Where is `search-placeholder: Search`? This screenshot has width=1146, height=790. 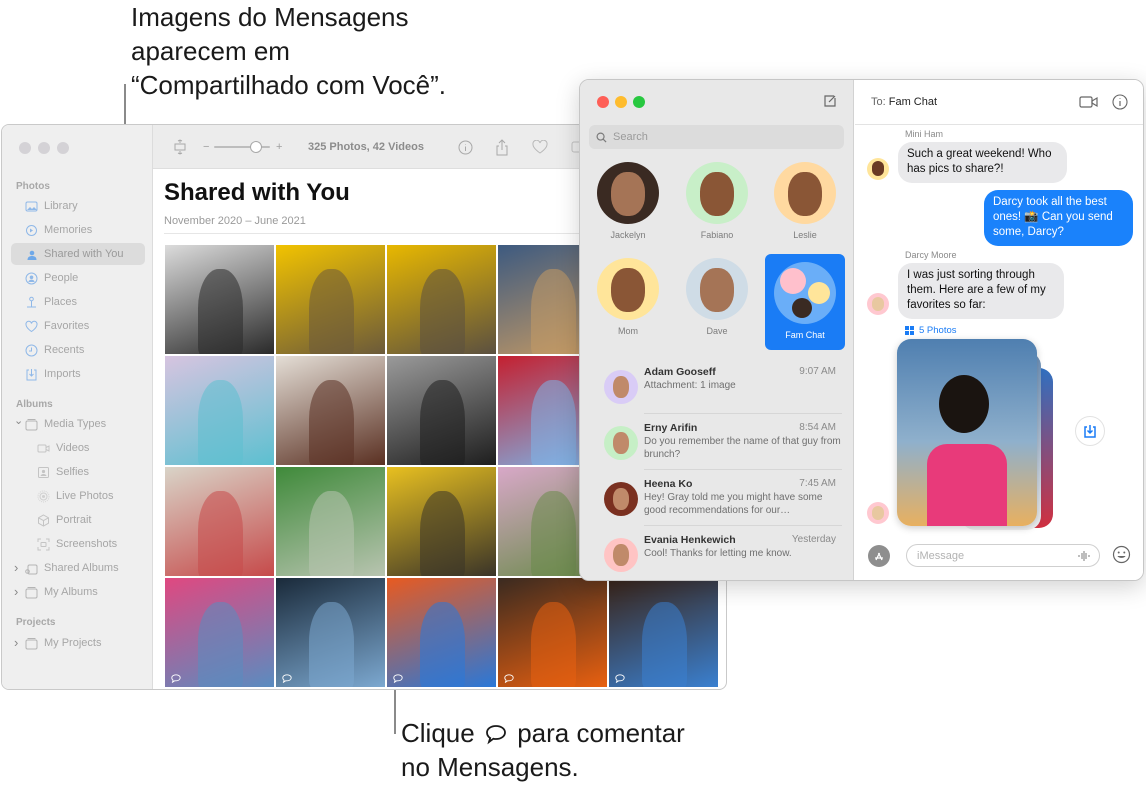
search-placeholder: Search is located at coordinates (630, 137).